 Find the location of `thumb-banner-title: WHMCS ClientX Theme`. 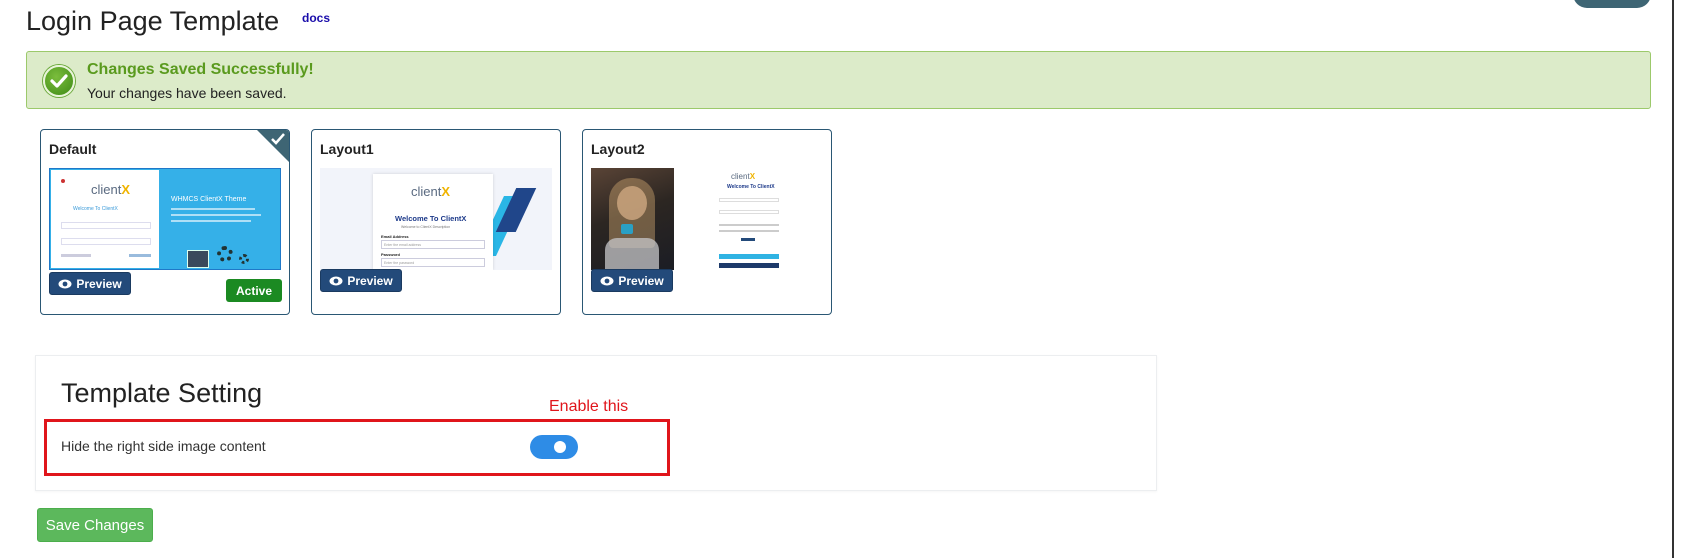

thumb-banner-title: WHMCS ClientX Theme is located at coordinates (209, 199).